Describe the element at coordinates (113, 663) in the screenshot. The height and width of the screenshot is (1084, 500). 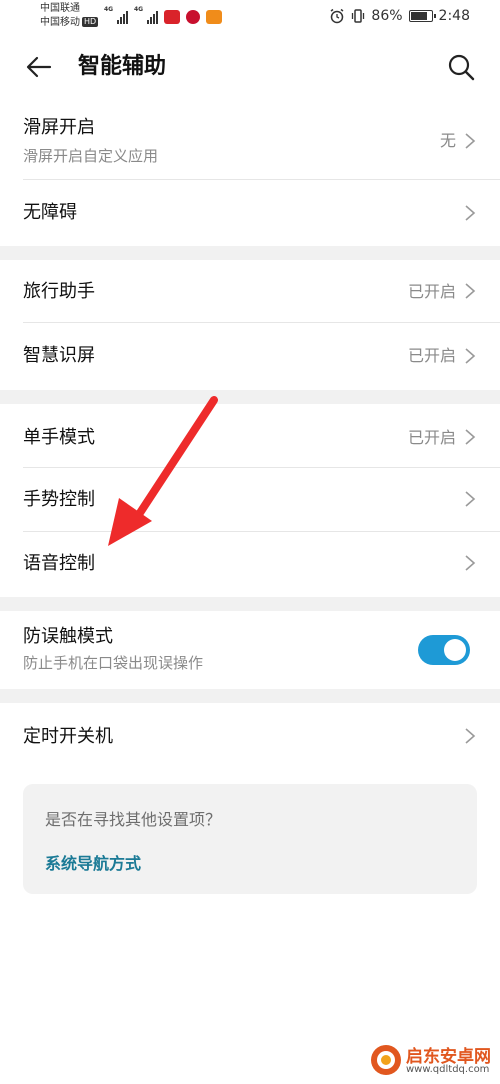
I see `row-subtitle: 防止手机在口袋出现误操作` at that location.